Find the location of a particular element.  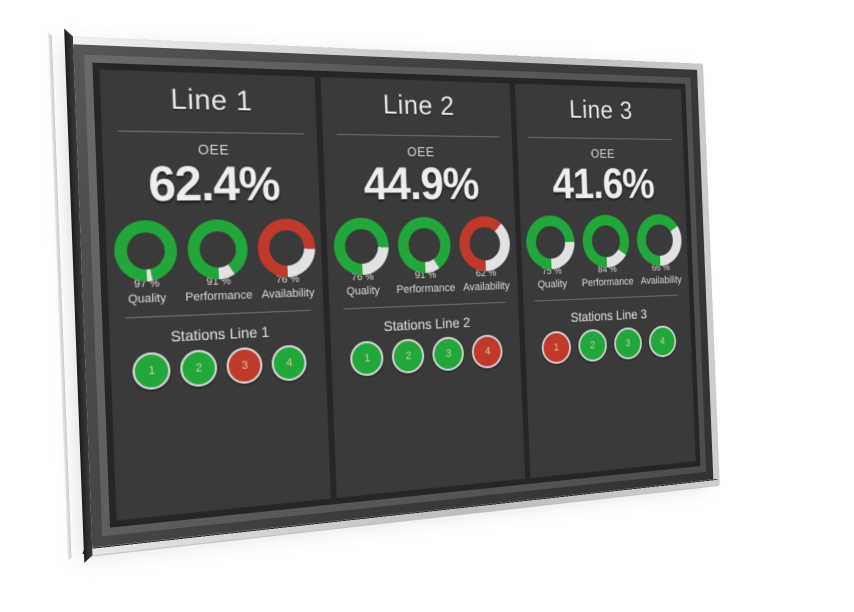

station-indicator: 1 is located at coordinates (556, 348).